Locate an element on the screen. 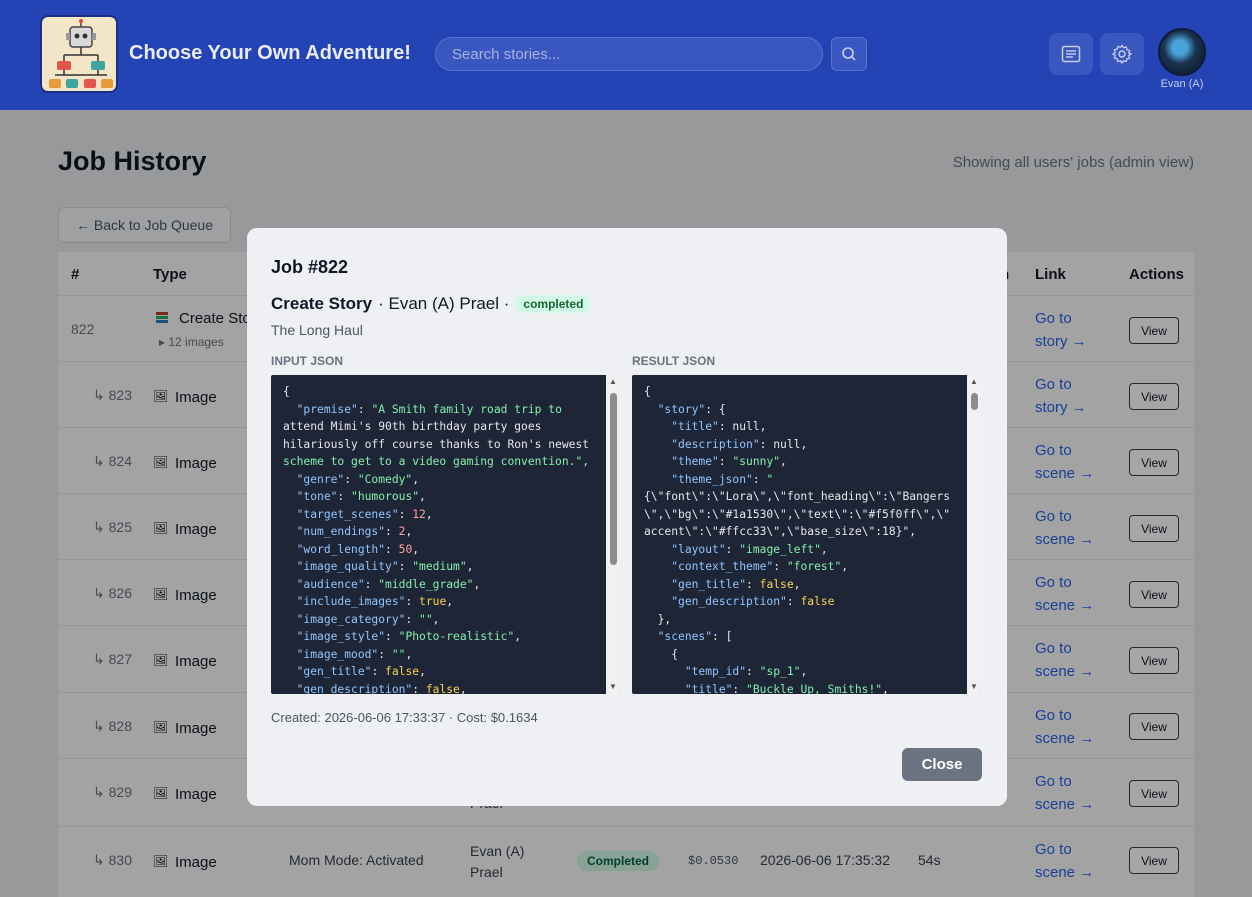 This screenshot has width=1252, height=897. job-list-button is located at coordinates (1071, 54).